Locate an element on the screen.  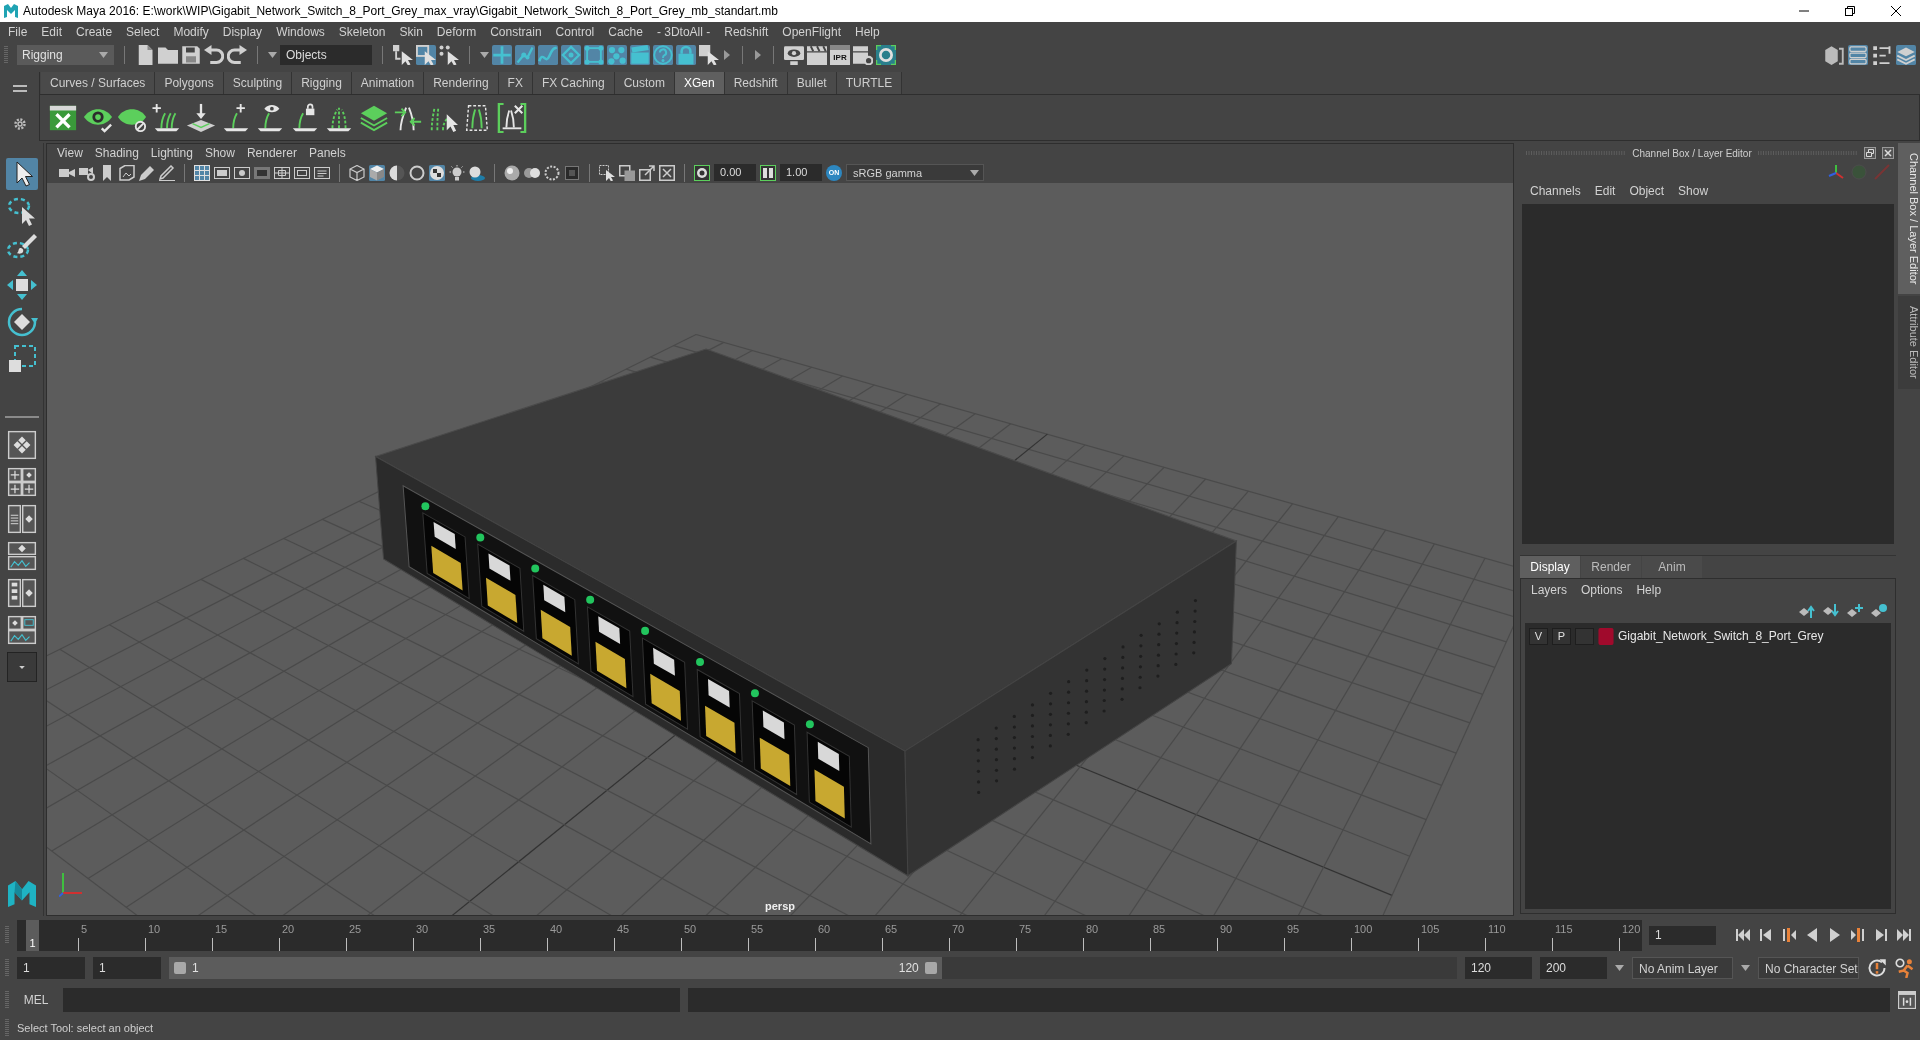
layers-icon is located at coordinates (1906, 55).